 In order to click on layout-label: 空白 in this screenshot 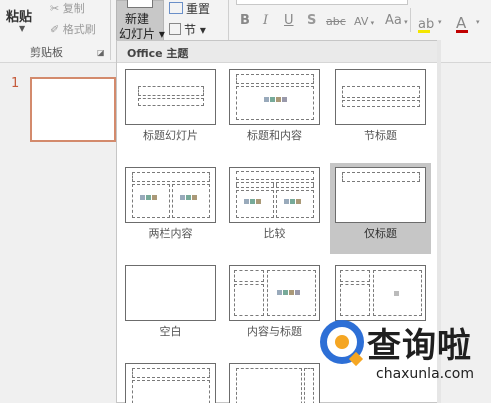, I will do `click(170, 331)`.